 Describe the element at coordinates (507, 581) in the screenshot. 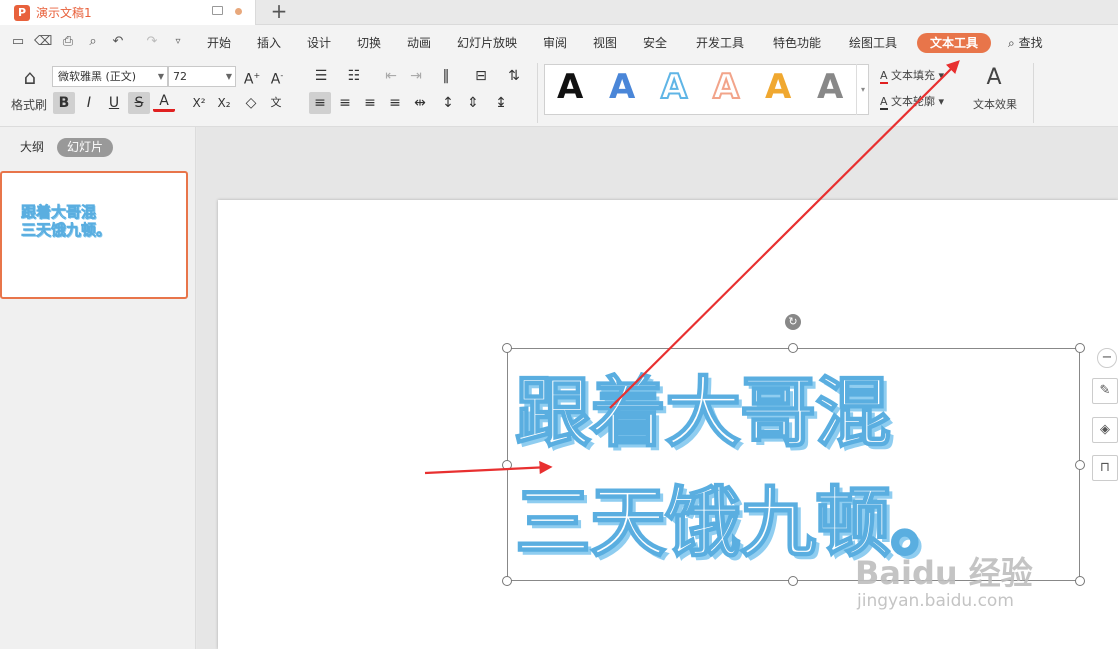

I see `resize-handle-bottom-left` at that location.